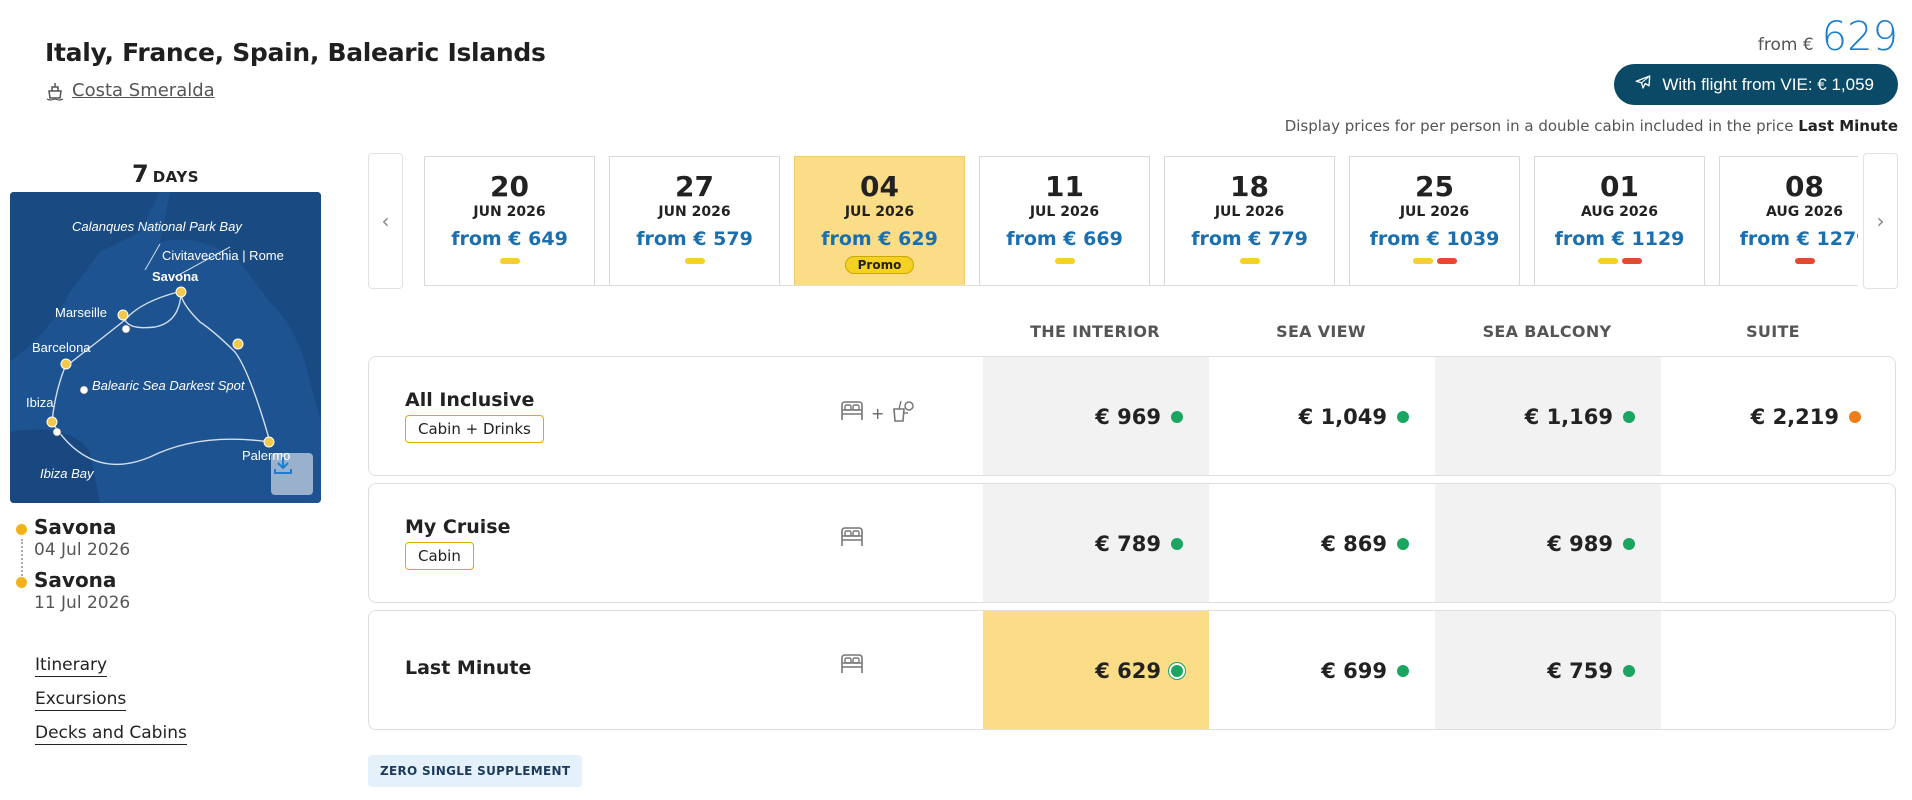 This screenshot has width=1912, height=800. I want to click on route-end: Savona 11 Jul 2026, so click(164, 590).